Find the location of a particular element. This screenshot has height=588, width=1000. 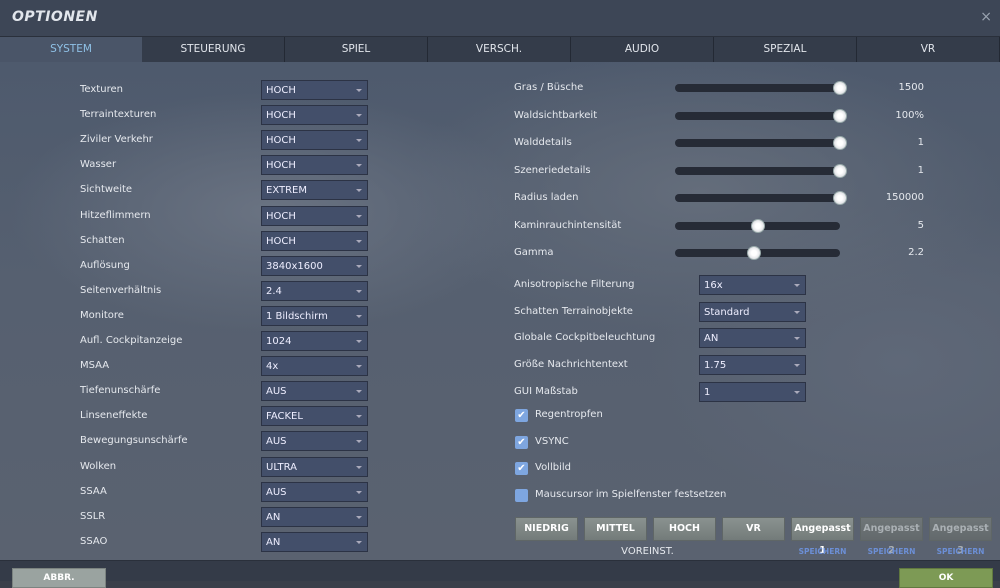

preset-button: MITTEL is located at coordinates (615, 529).